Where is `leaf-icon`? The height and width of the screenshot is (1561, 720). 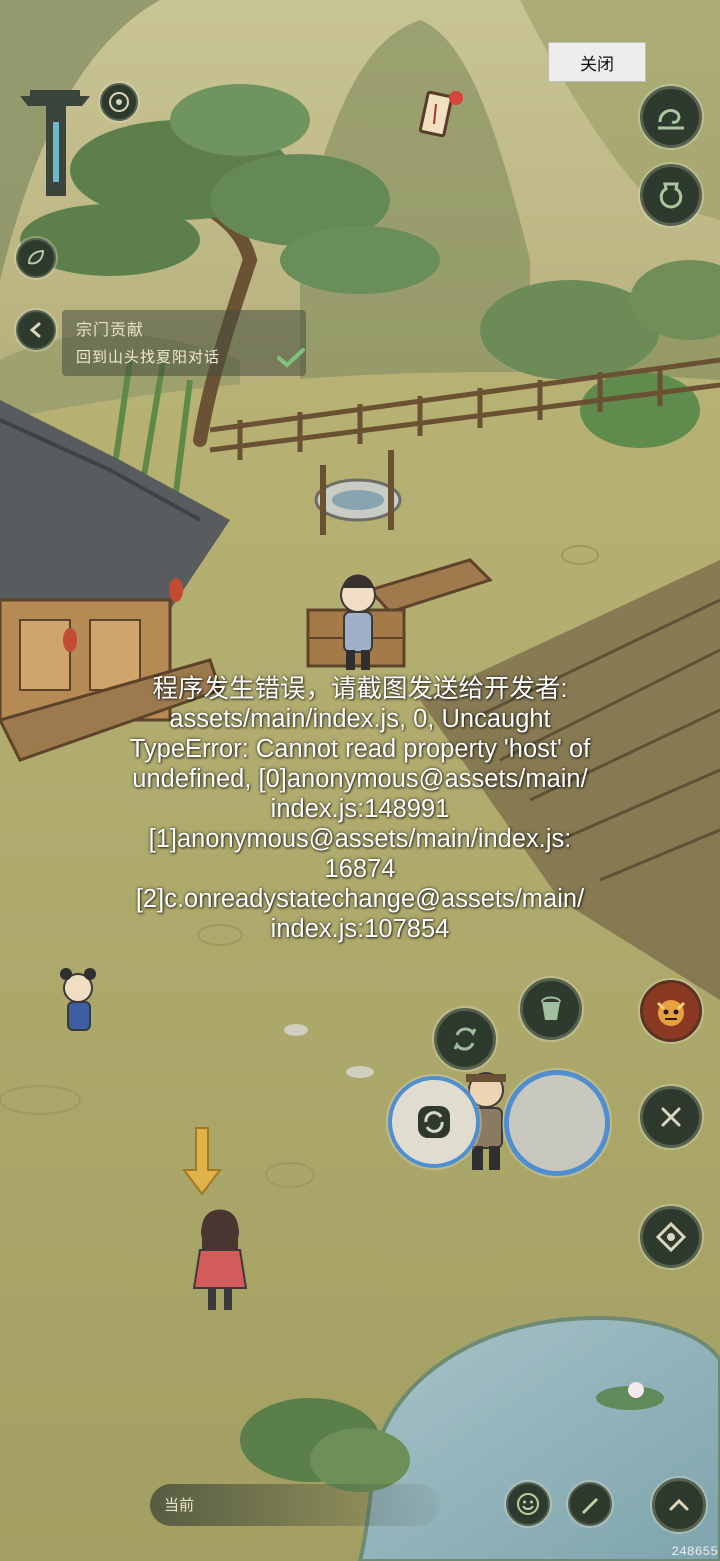
leaf-icon is located at coordinates (36, 257).